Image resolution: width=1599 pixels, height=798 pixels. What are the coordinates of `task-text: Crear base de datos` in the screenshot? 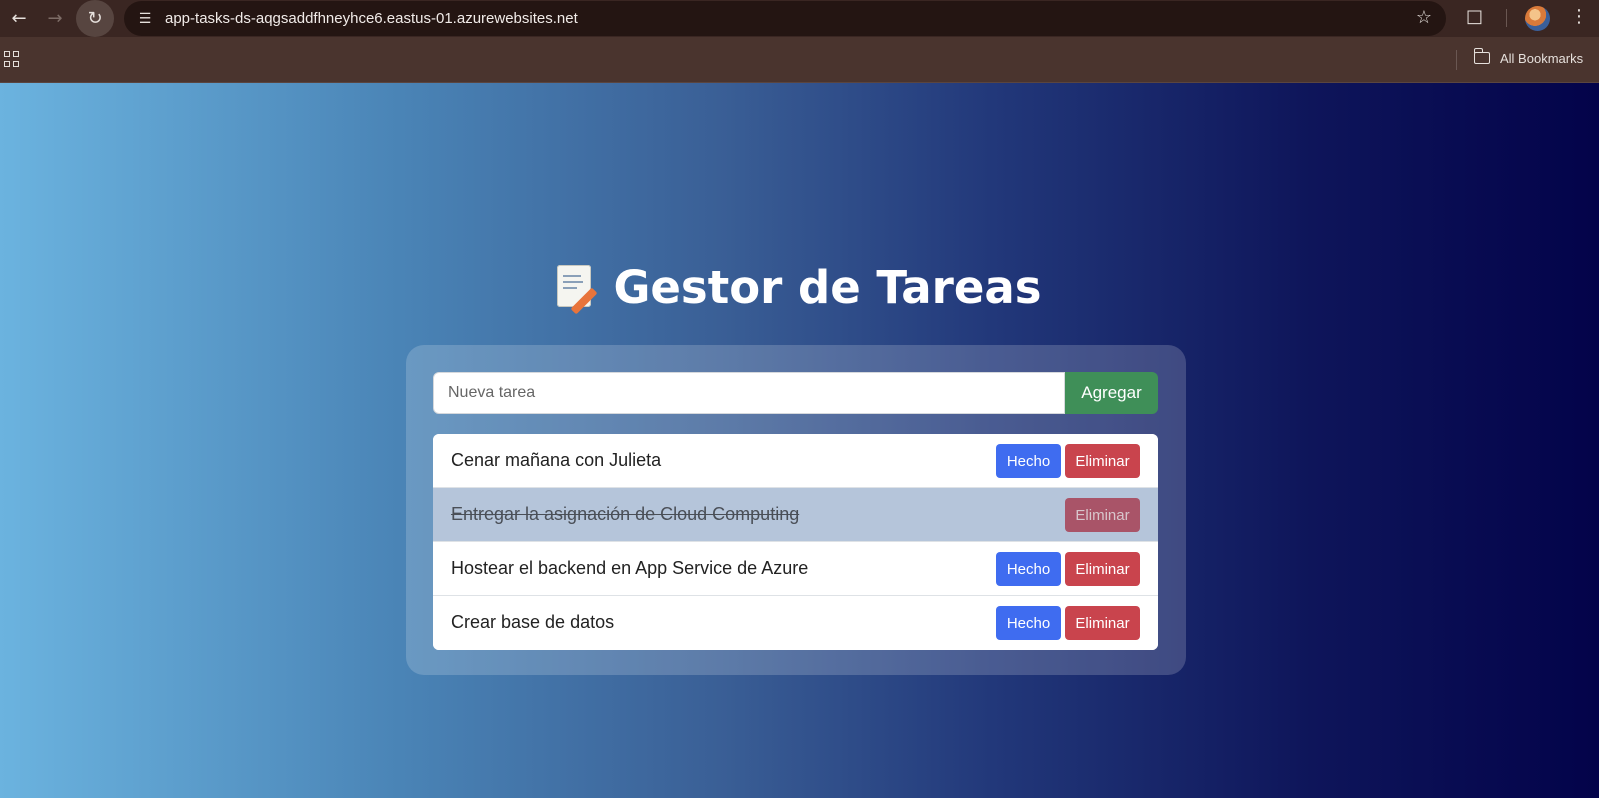 It's located at (533, 622).